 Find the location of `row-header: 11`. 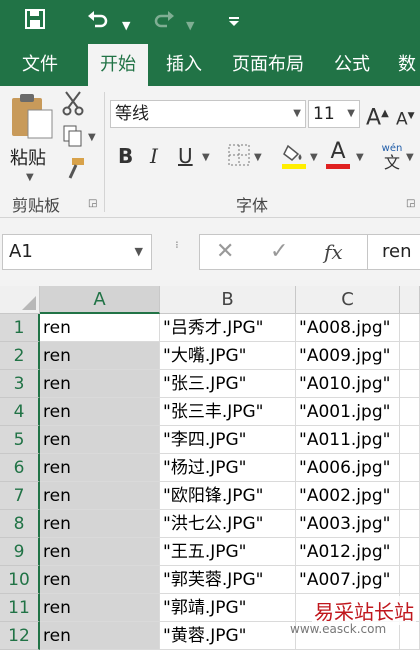

row-header: 11 is located at coordinates (20, 608).